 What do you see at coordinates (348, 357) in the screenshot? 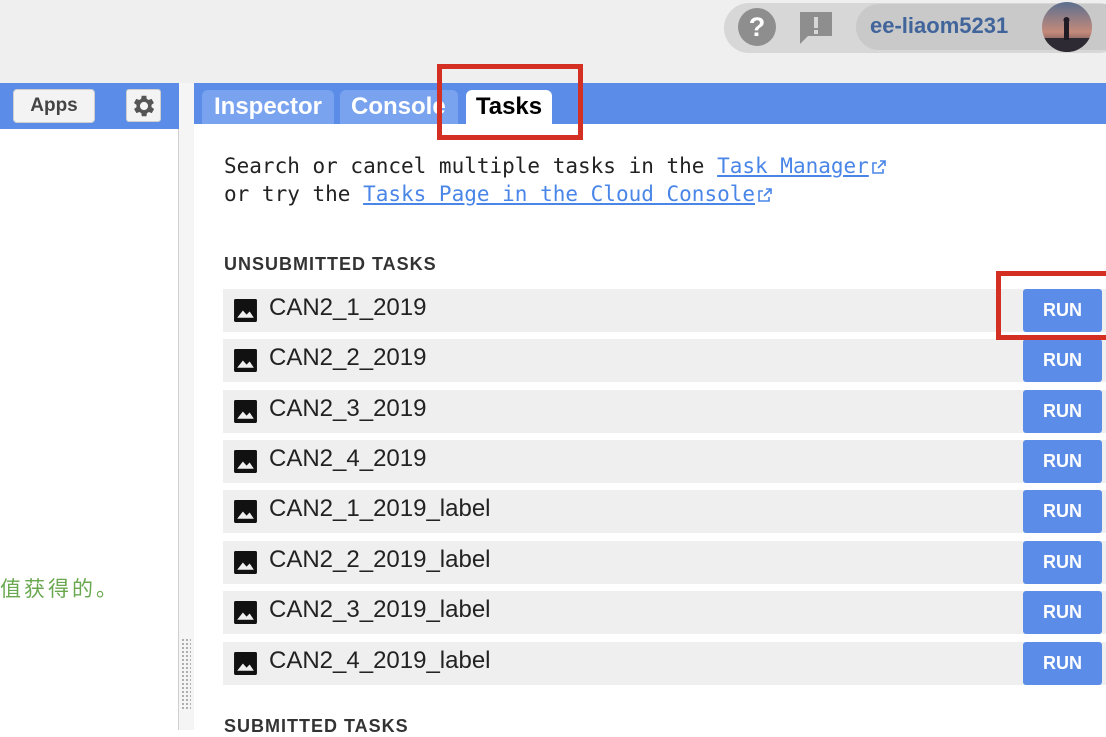
I see `task-name: CAN2_2_2019` at bounding box center [348, 357].